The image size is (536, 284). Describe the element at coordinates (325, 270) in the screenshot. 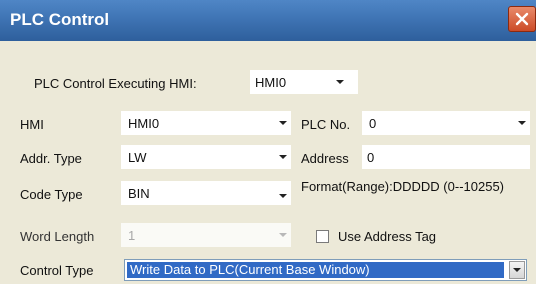

I see `control-type-select: Write Data to PLC(Current Base Window)` at that location.